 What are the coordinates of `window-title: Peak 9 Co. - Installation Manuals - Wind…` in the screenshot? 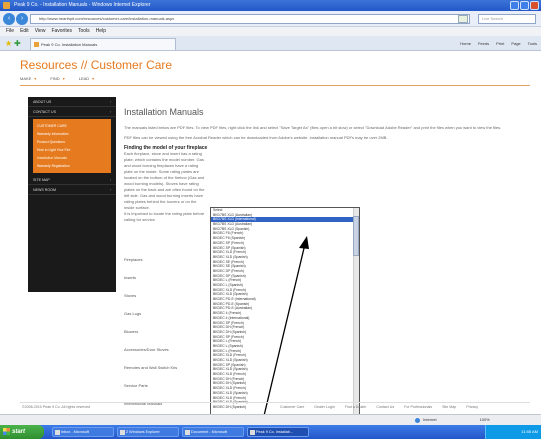 It's located at (82, 5).